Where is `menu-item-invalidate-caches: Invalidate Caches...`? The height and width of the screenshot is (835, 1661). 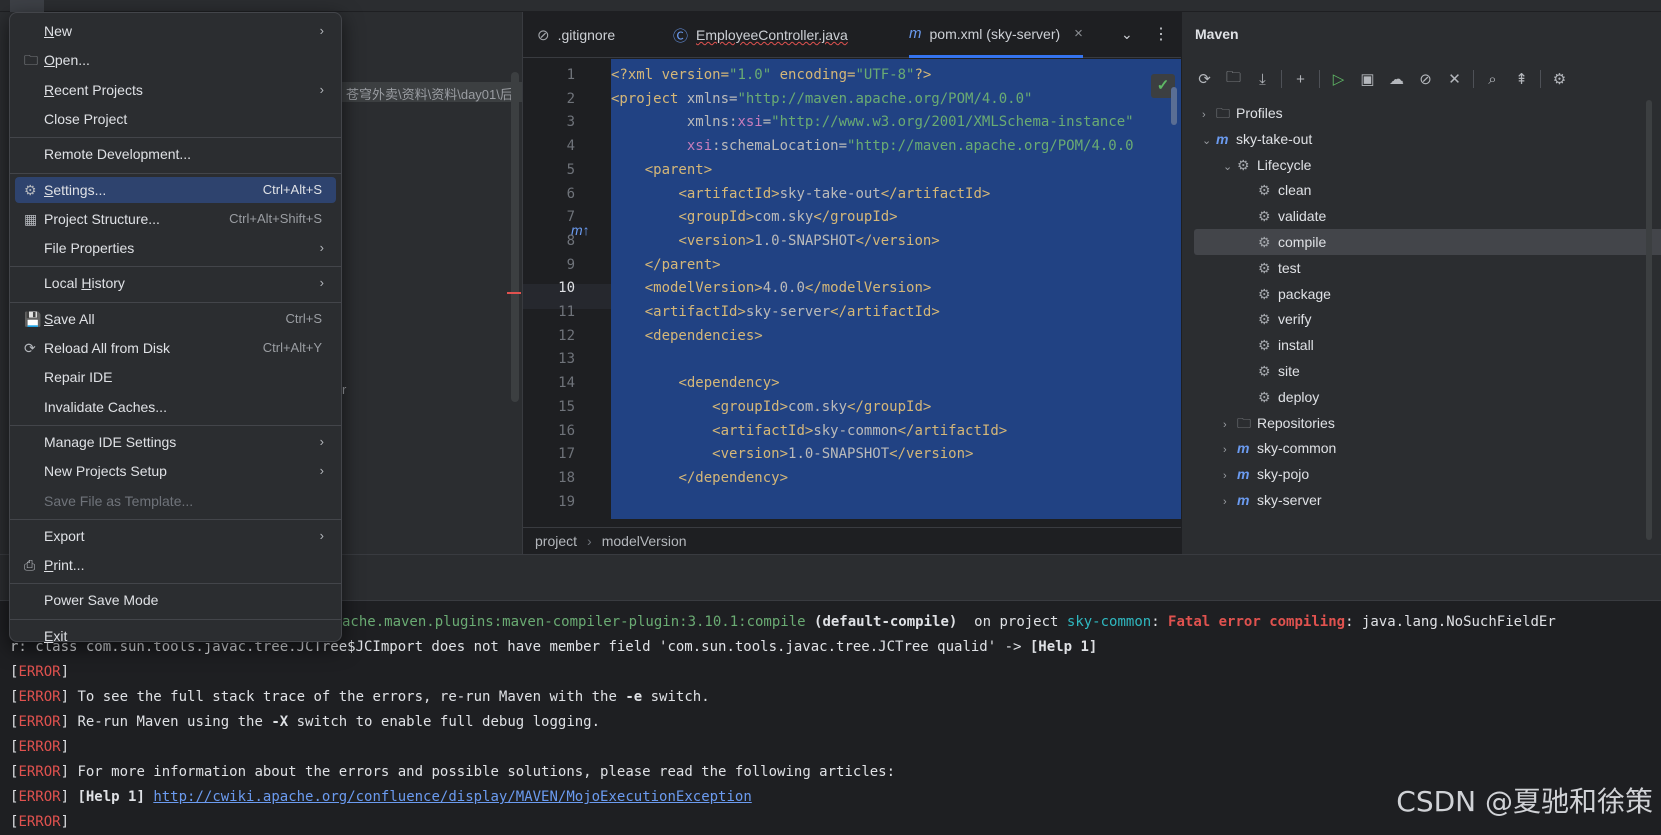 menu-item-invalidate-caches: Invalidate Caches... is located at coordinates (175, 407).